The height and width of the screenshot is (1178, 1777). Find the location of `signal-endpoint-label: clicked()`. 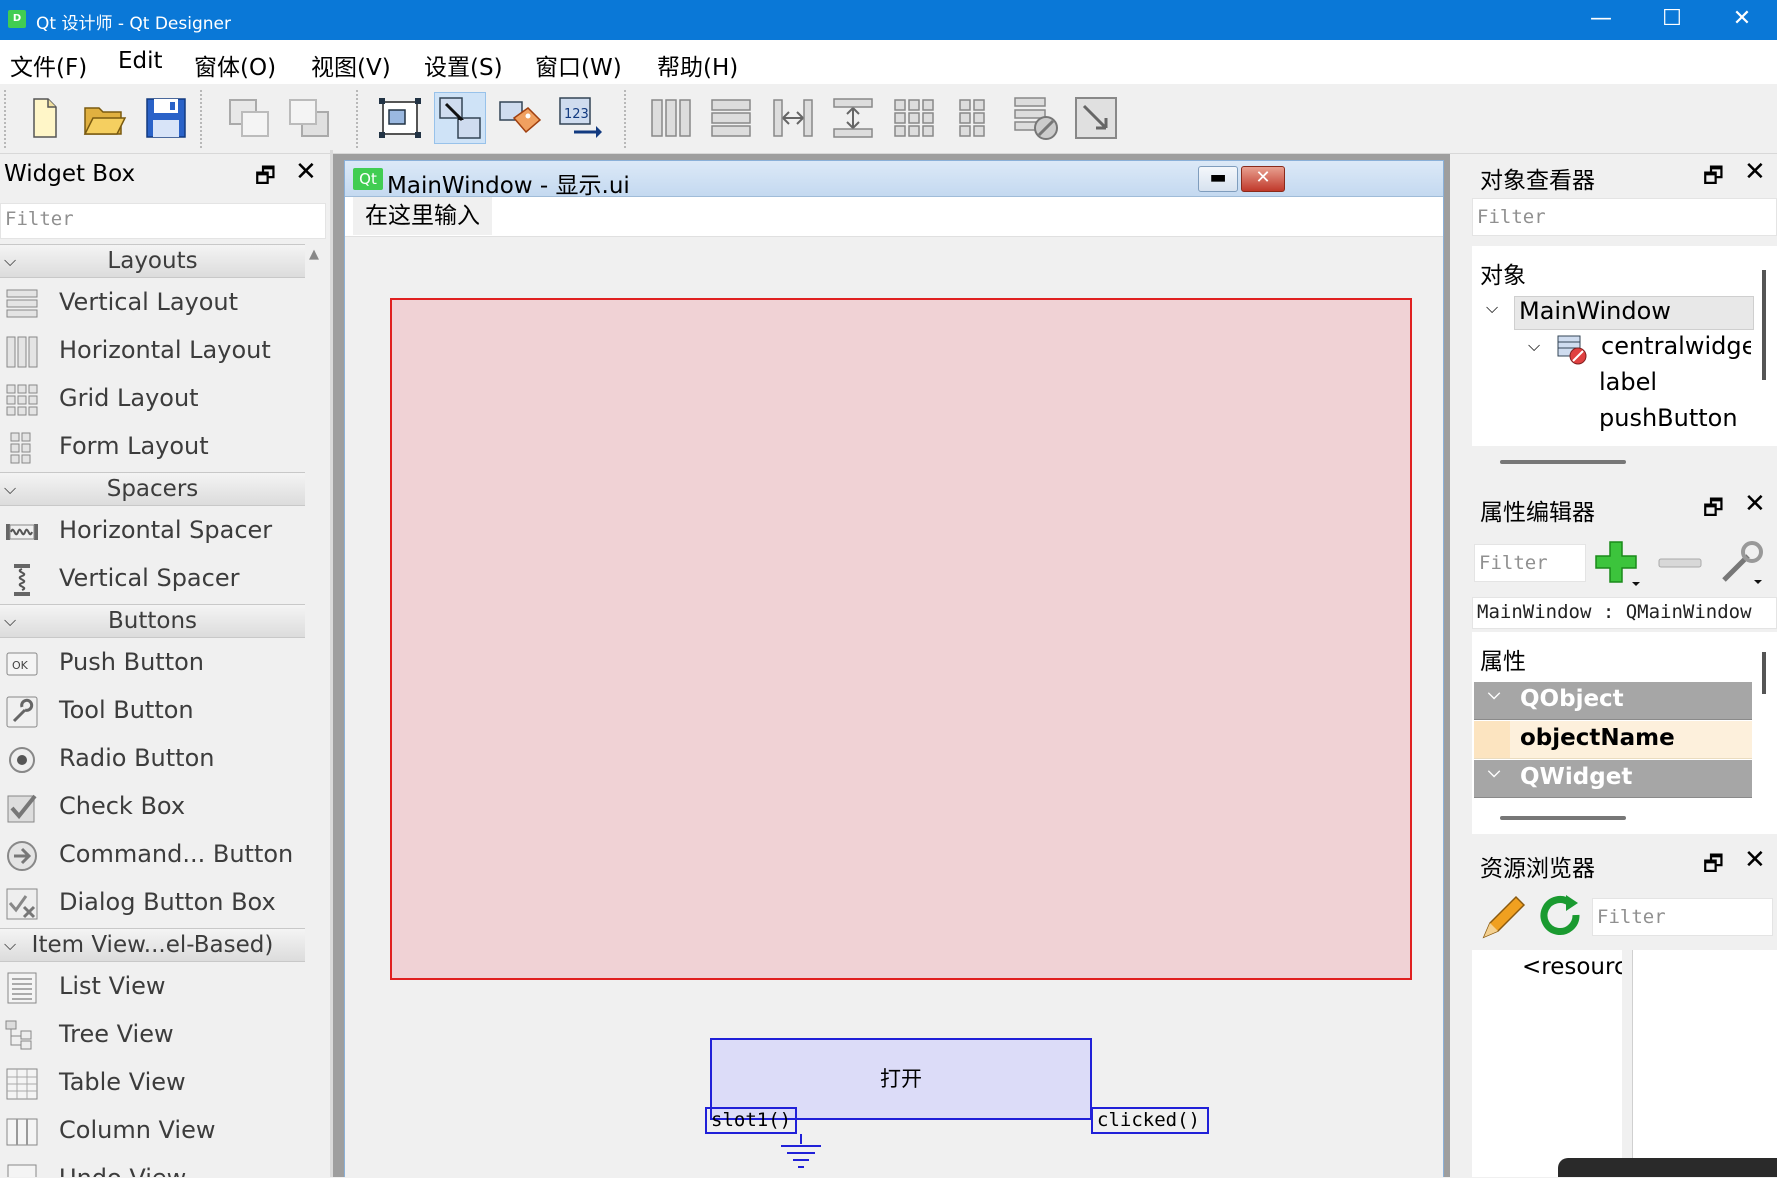

signal-endpoint-label: clicked() is located at coordinates (1150, 1120).